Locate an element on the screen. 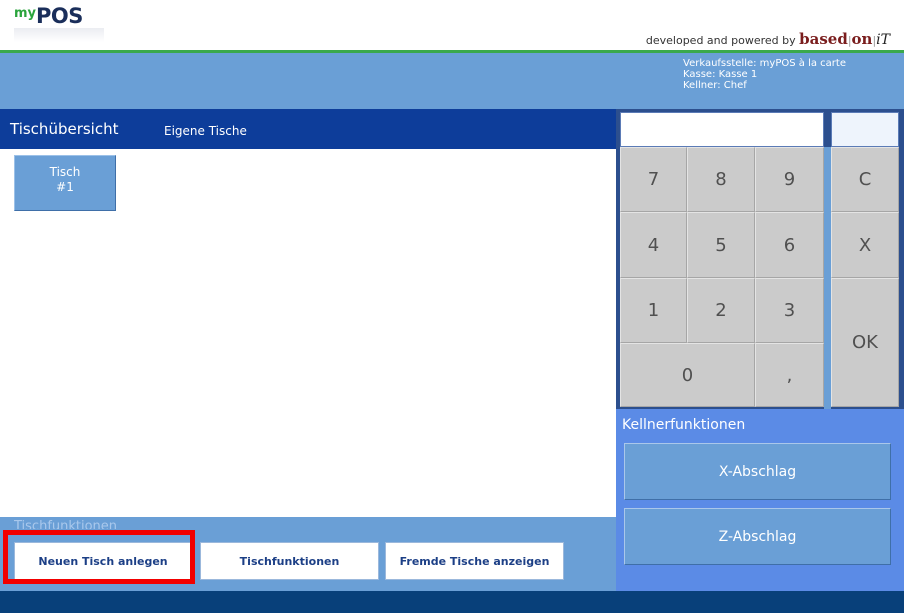 This screenshot has height=613, width=904. z-report-button: Z-Abschlag is located at coordinates (757, 536).